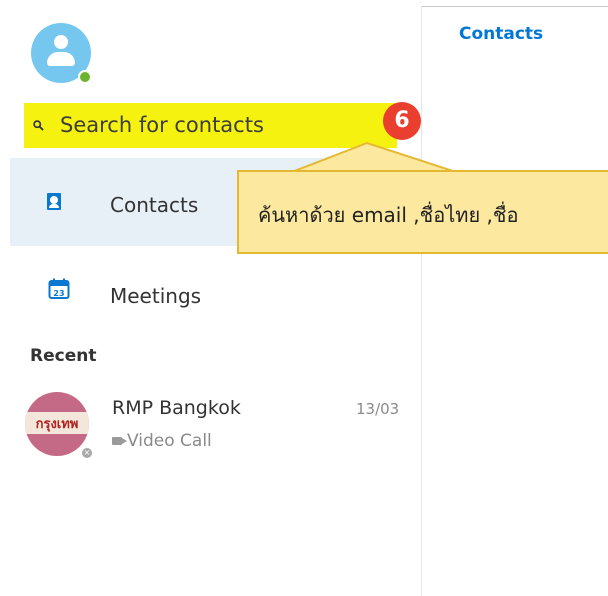 The height and width of the screenshot is (596, 608). What do you see at coordinates (501, 34) in the screenshot?
I see `main-title: Contacts` at bounding box center [501, 34].